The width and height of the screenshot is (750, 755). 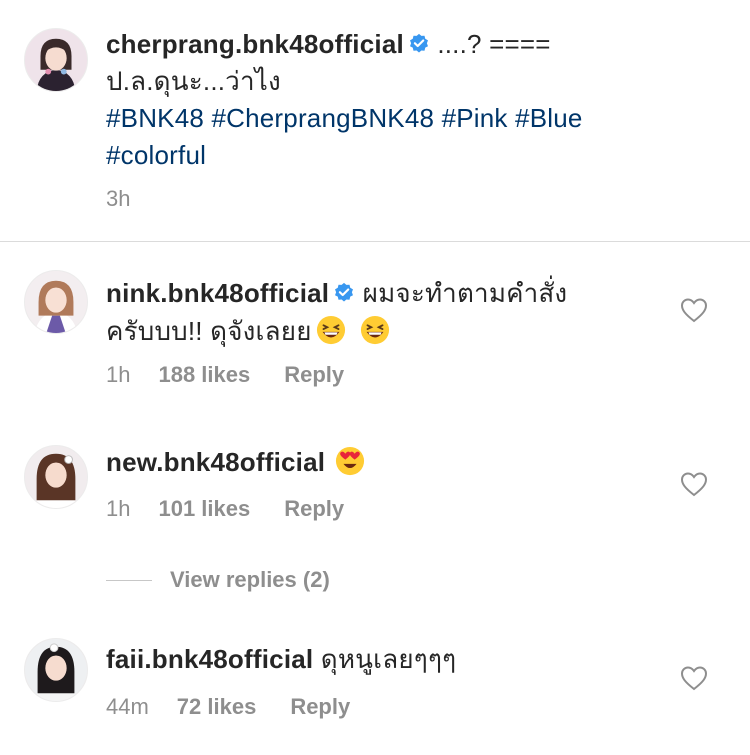 I want to click on comment-meta: 1h 188 likes Reply, so click(x=225, y=375).